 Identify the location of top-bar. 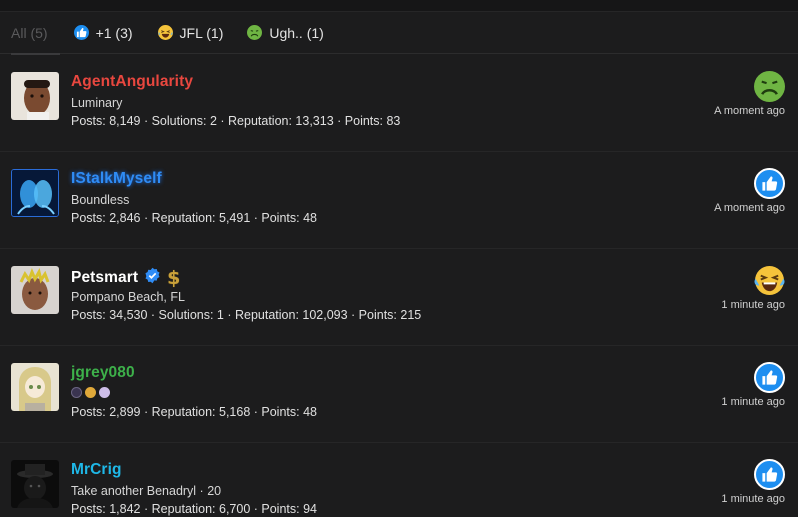
(399, 6).